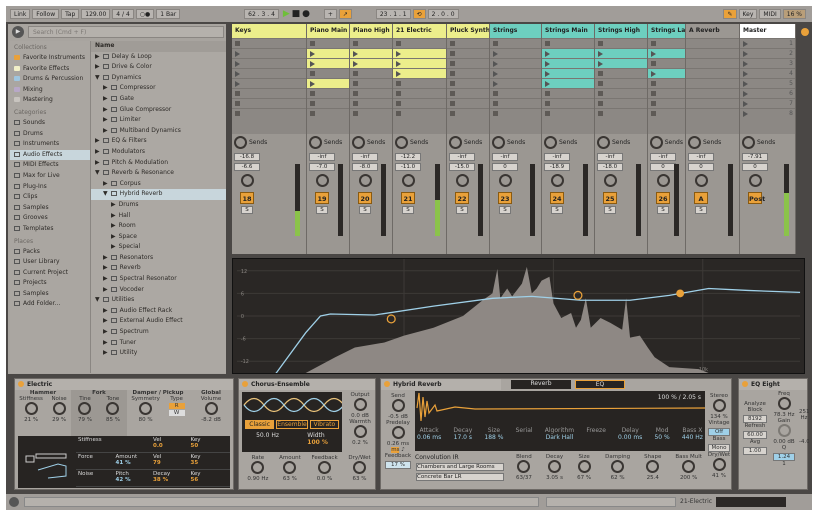  What do you see at coordinates (719, 464) in the screenshot?
I see `drywet-knob` at bounding box center [719, 464].